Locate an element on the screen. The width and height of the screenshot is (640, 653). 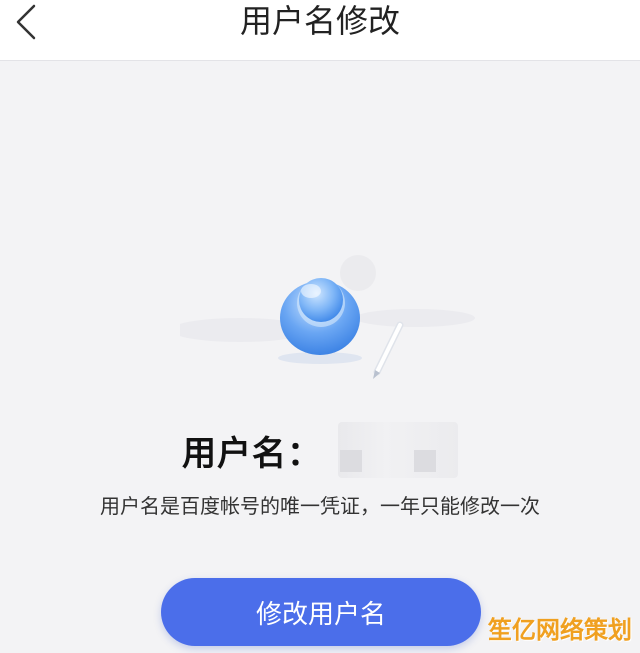
username-value is located at coordinates (398, 450).